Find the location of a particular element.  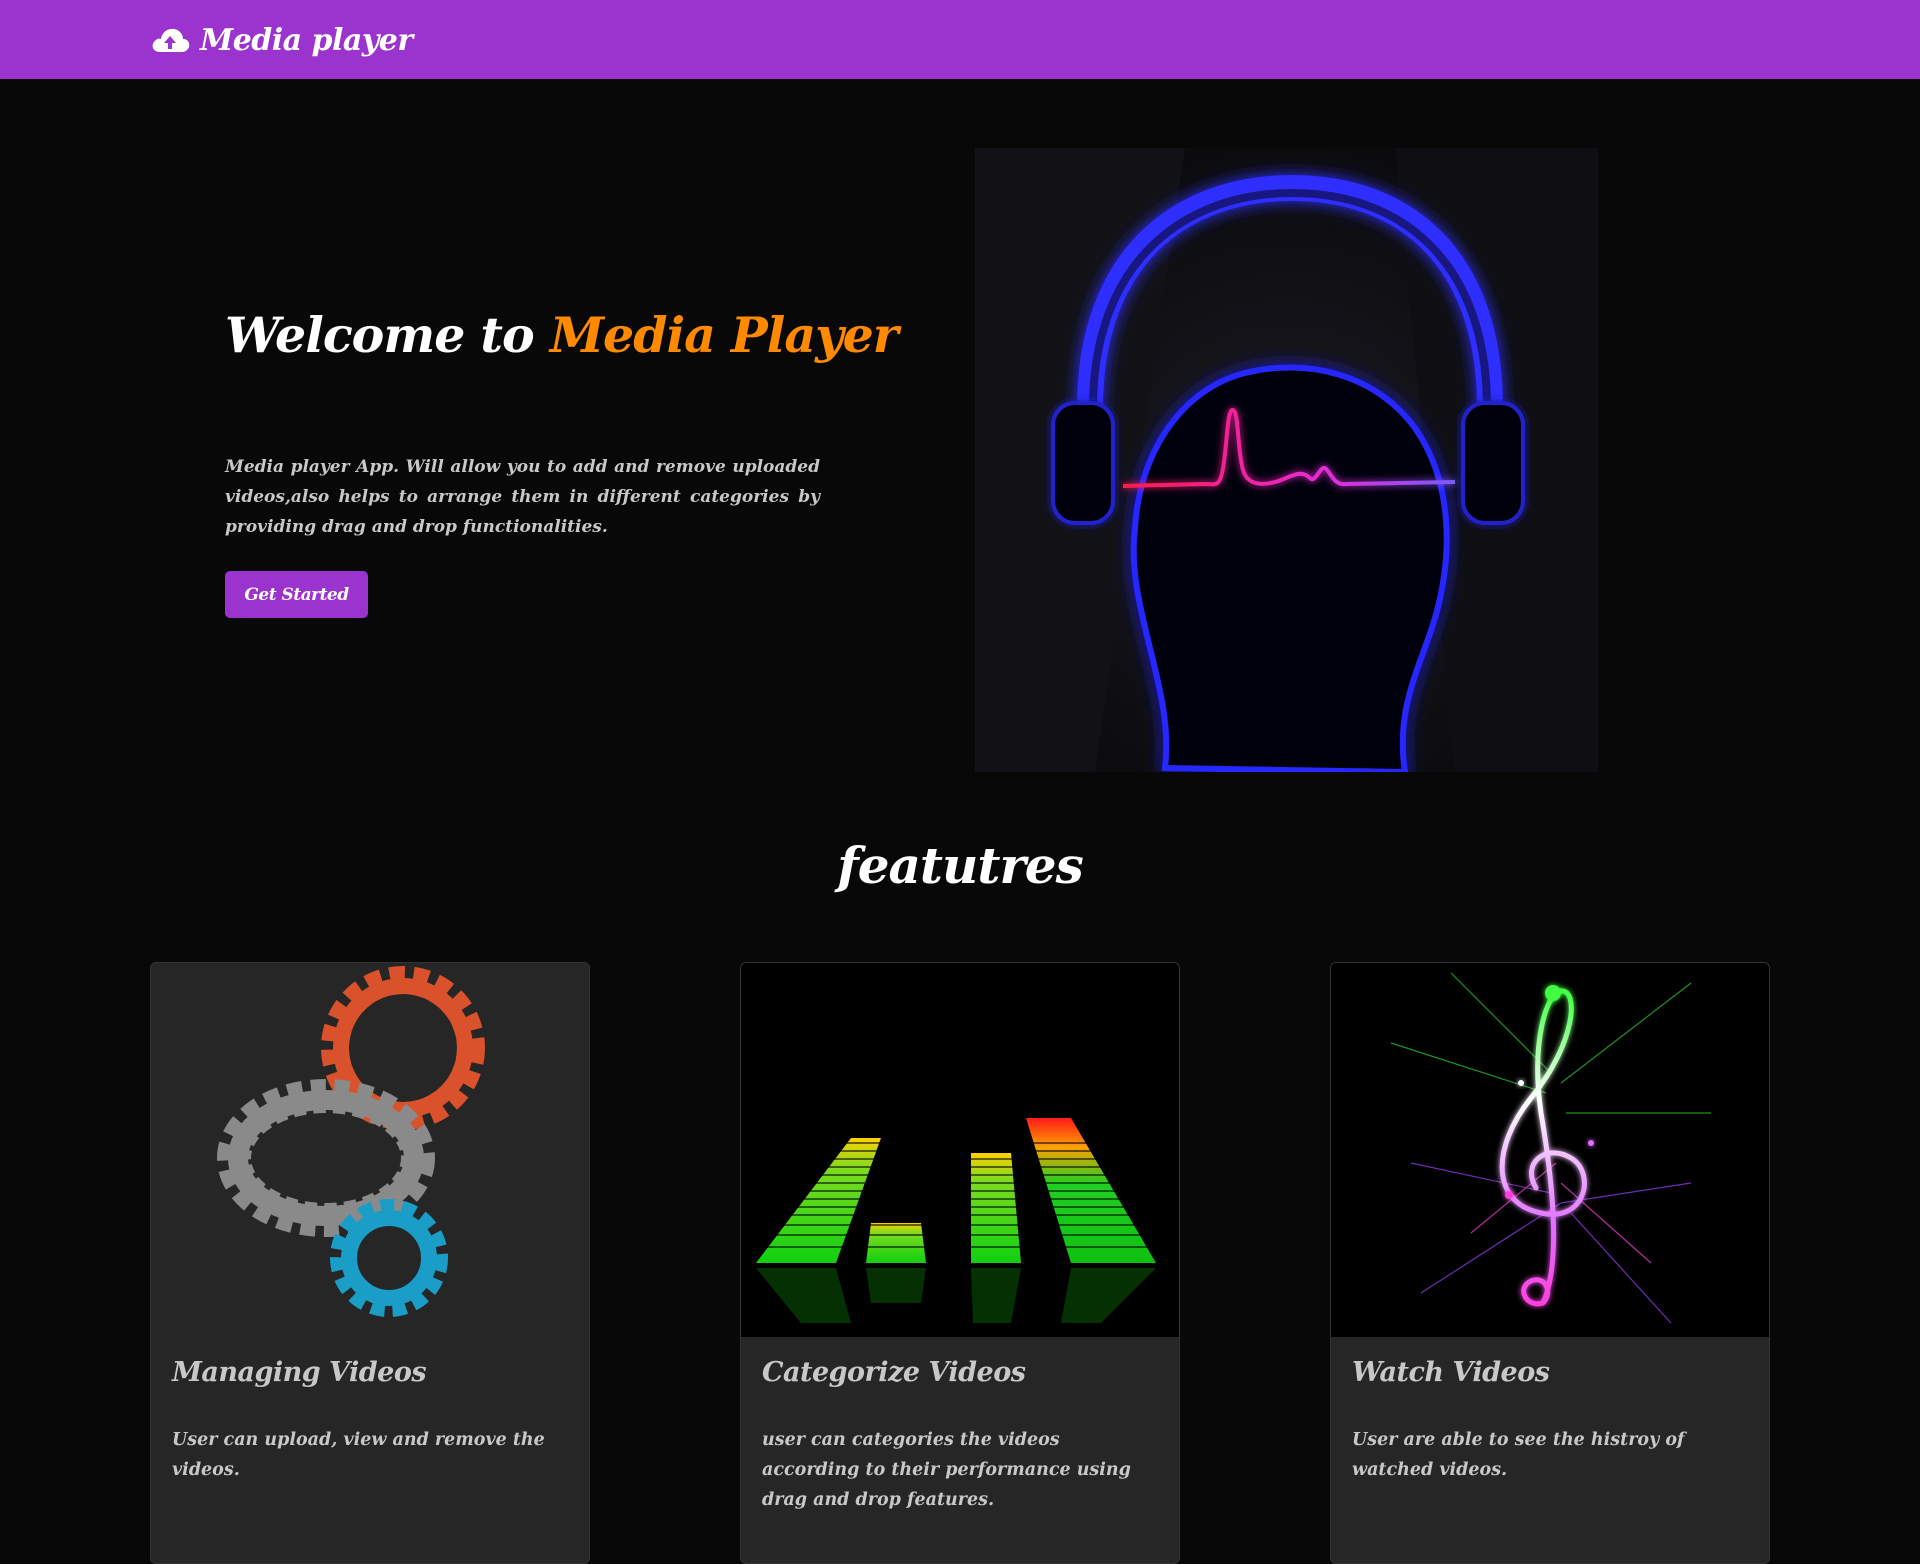

hero-title-accent: Media Player is located at coordinates (724, 335).